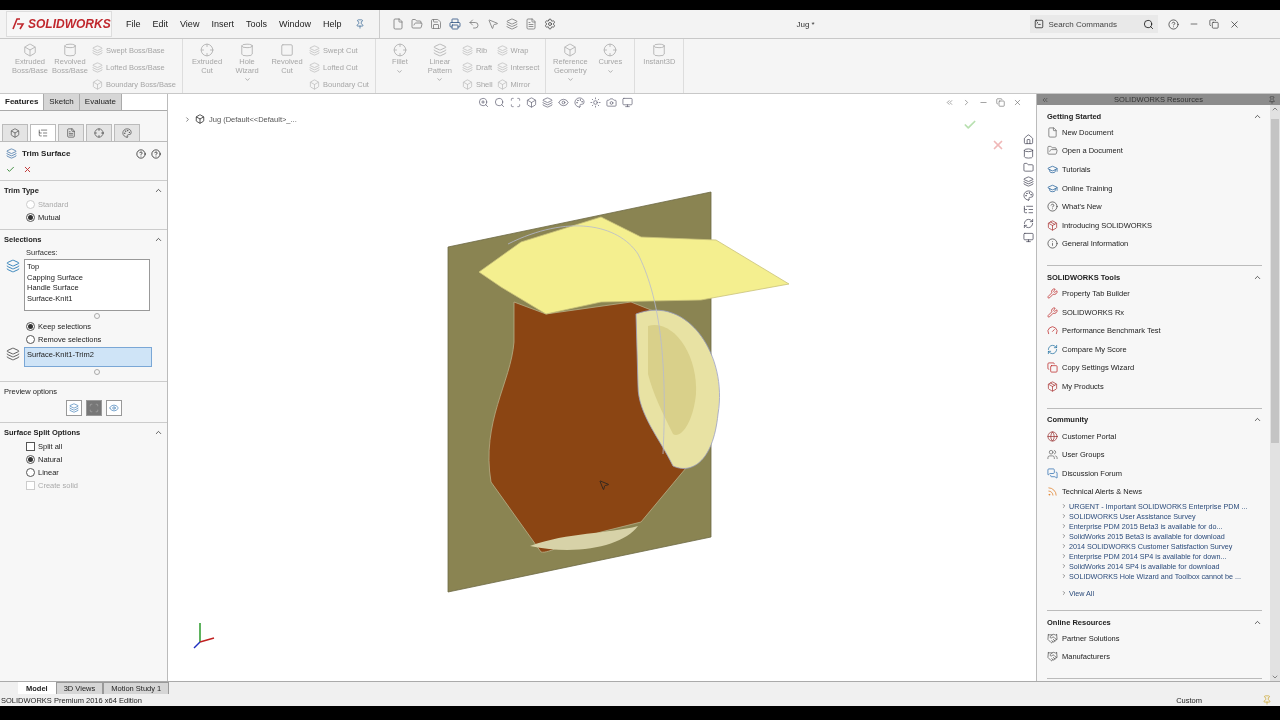  Describe the element at coordinates (550, 24) in the screenshot. I see `settings-icon` at that location.